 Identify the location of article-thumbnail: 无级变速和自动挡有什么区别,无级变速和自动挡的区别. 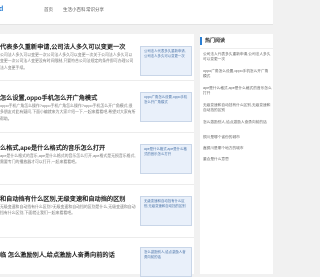
(166, 211).